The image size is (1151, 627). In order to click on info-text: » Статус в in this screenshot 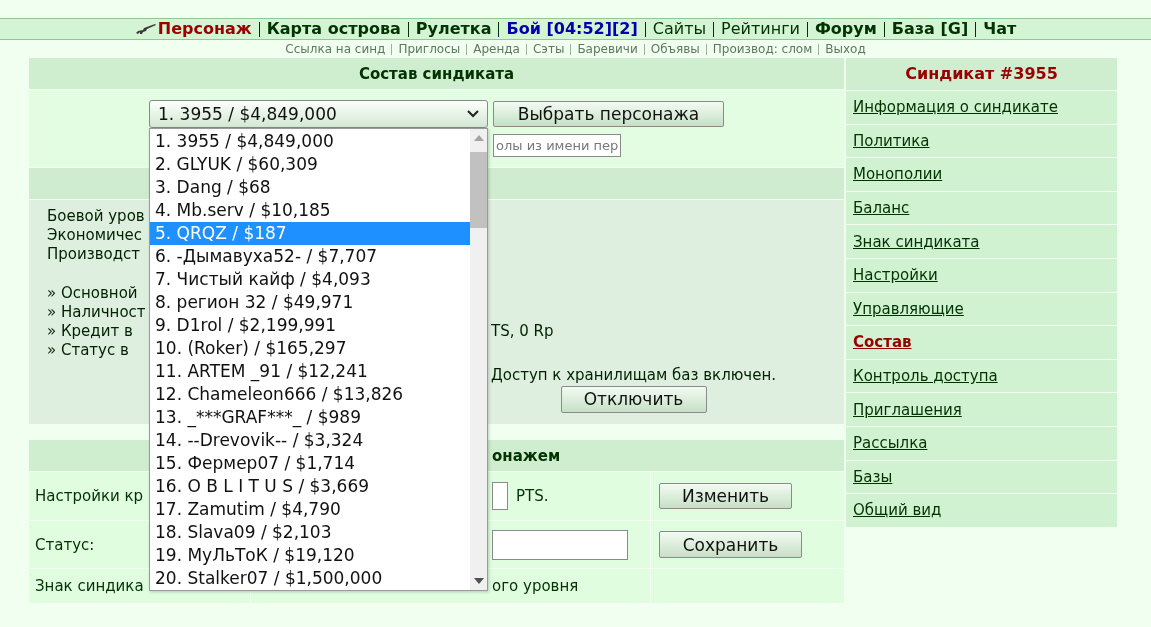, I will do `click(88, 350)`.